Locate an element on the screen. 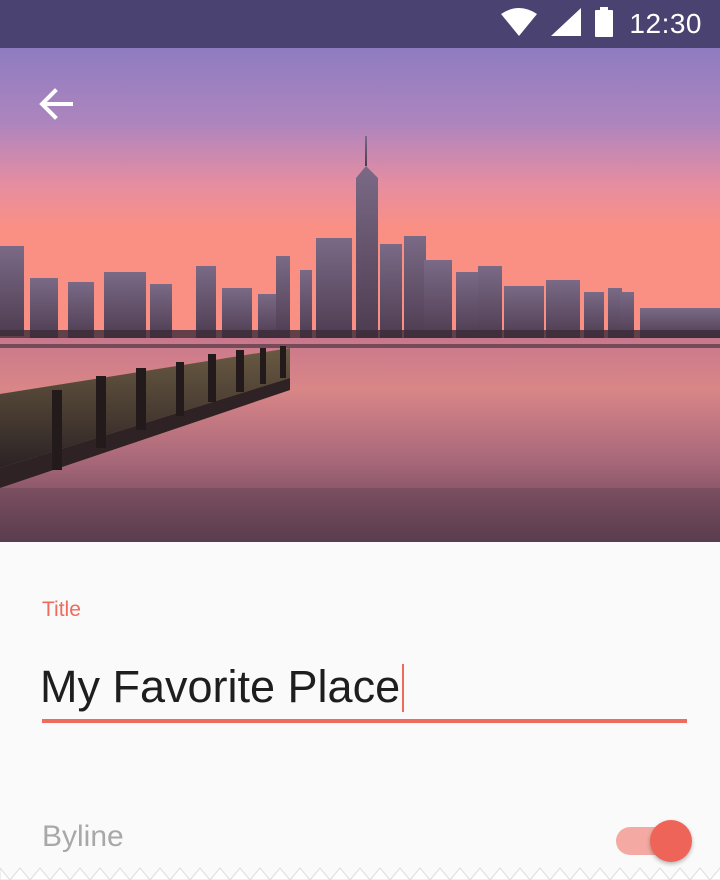  byline-toggle is located at coordinates (652, 841).